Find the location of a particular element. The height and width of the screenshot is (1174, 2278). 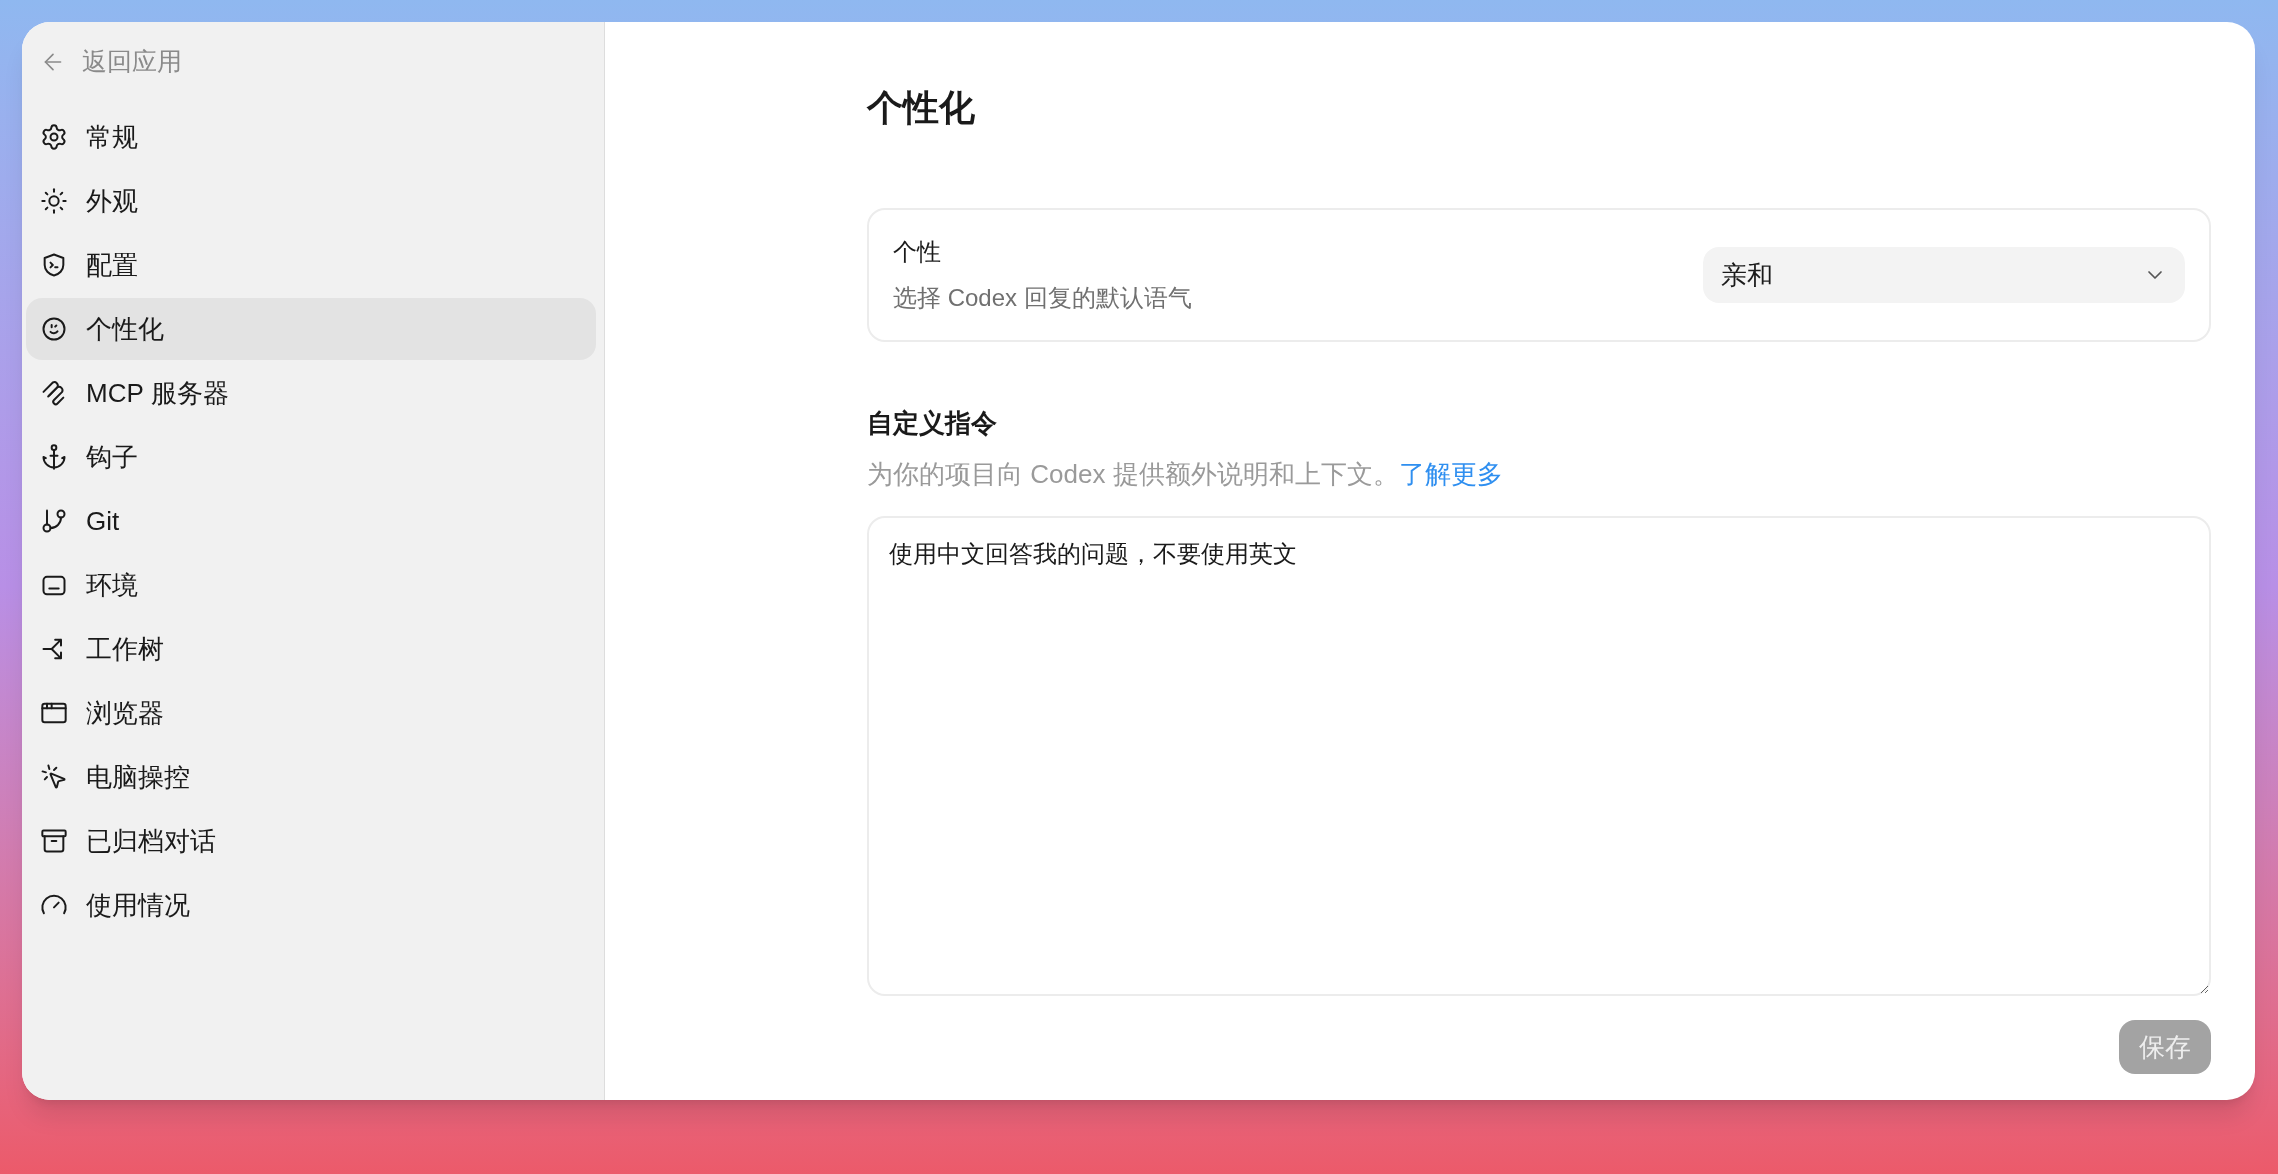

back-label: 返回应用 is located at coordinates (132, 62).